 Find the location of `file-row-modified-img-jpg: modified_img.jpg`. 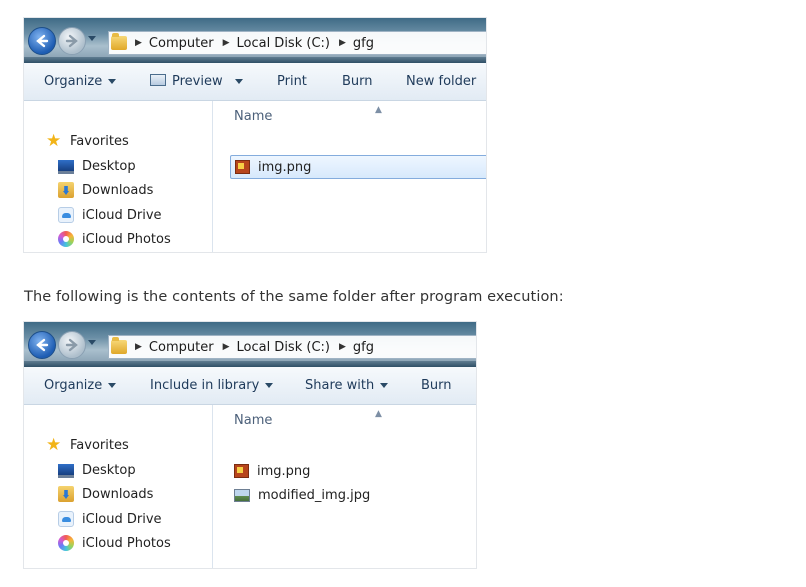

file-row-modified-img-jpg: modified_img.jpg is located at coordinates (302, 495).